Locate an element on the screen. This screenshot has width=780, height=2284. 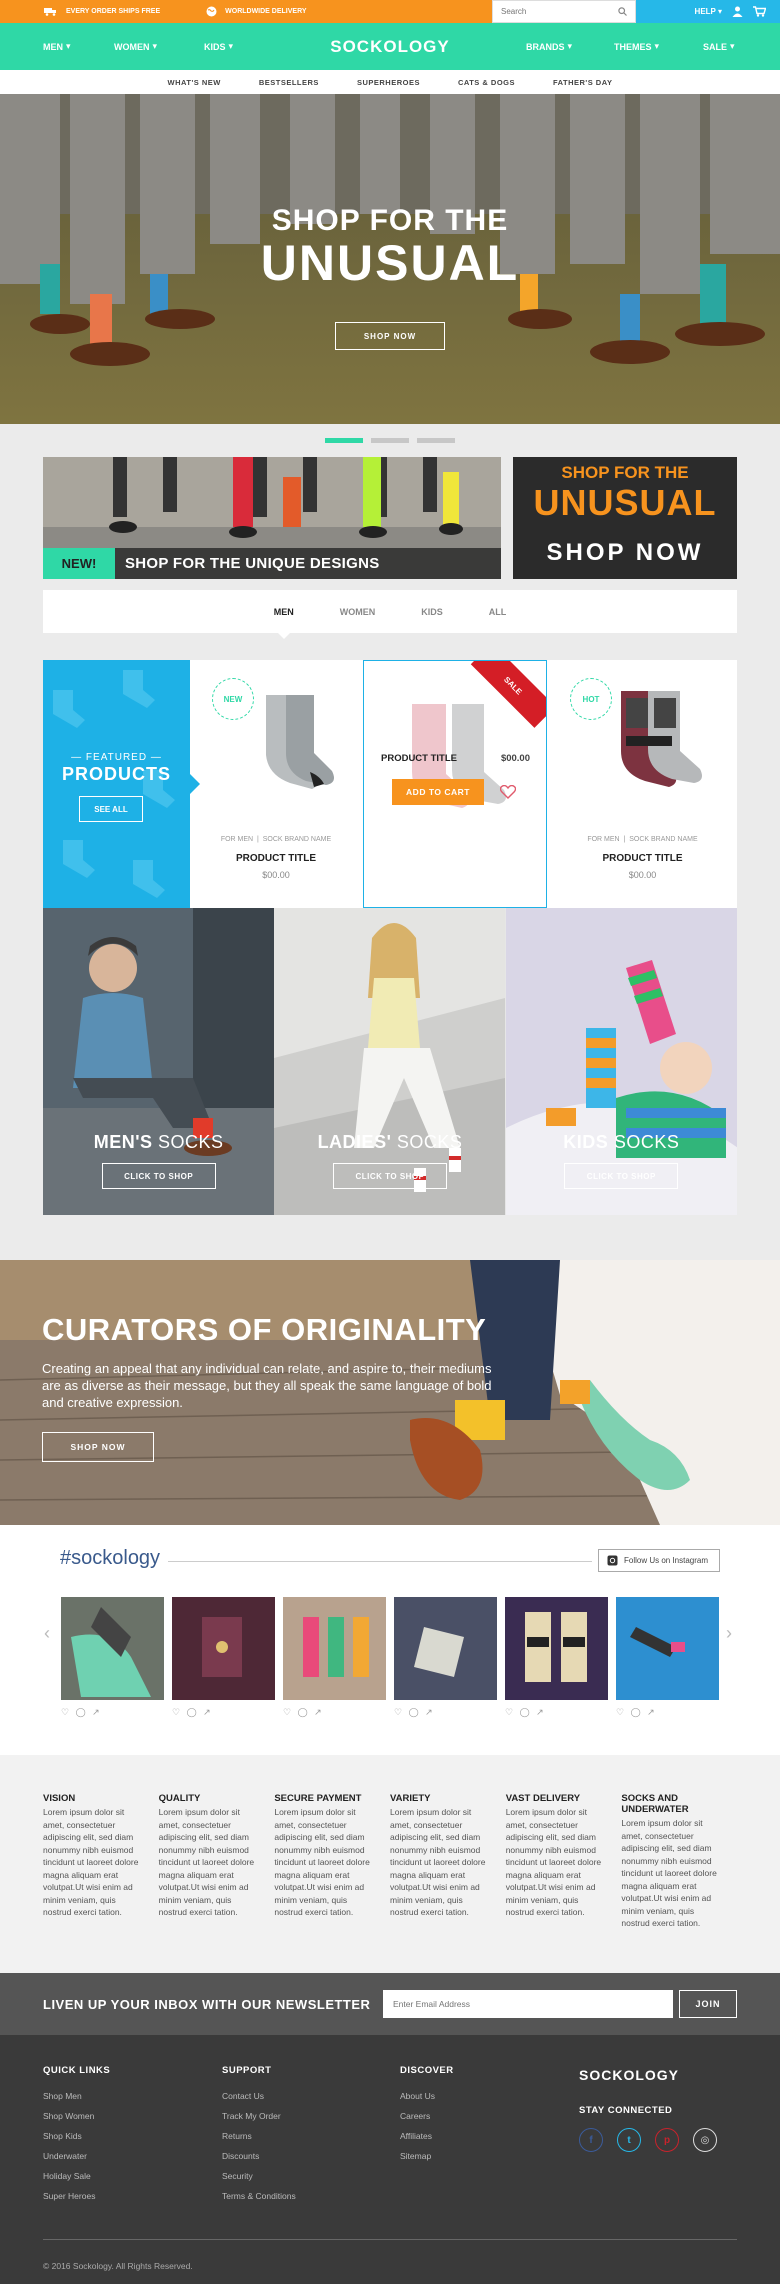
promo-shop-unusual: SHOP FOR THE UNUSUAL SHOP NOW is located at coordinates (625, 518).